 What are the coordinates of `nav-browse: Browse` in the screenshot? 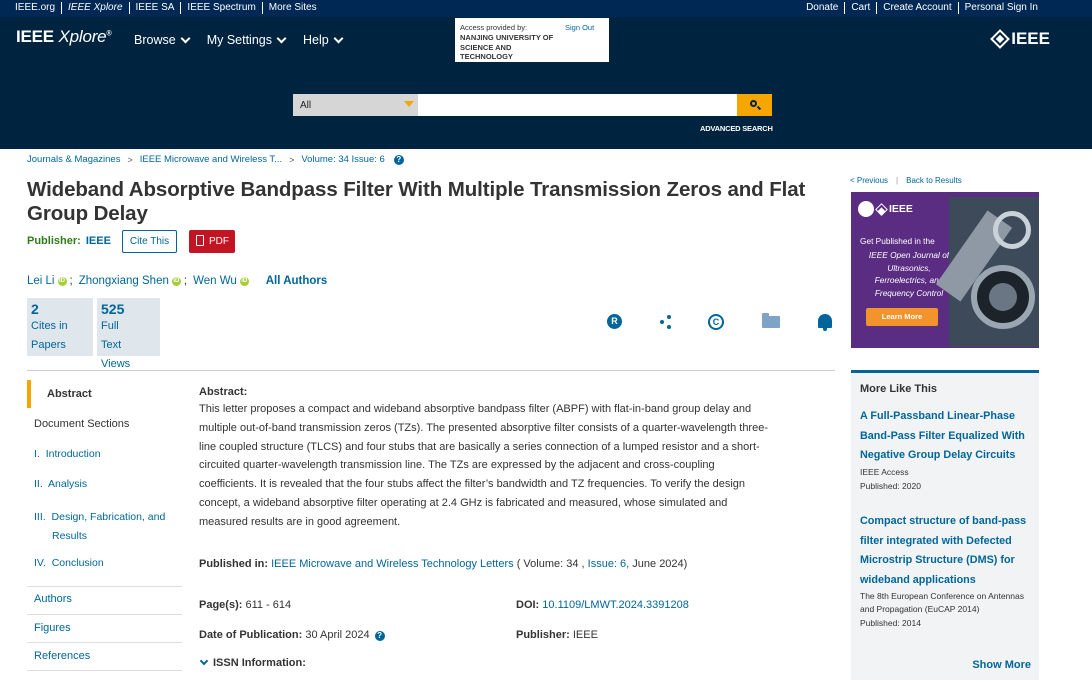 It's located at (162, 40).